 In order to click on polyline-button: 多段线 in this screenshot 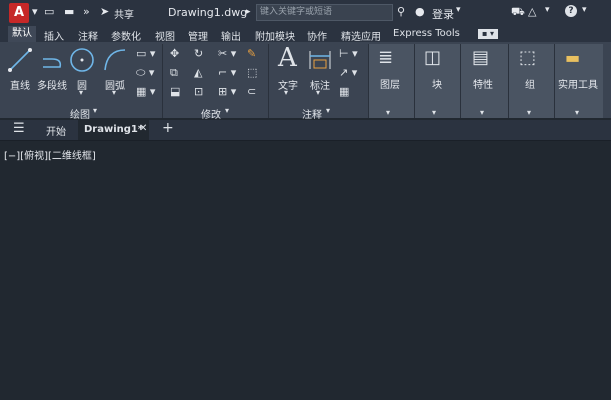, I will do `click(52, 84)`.